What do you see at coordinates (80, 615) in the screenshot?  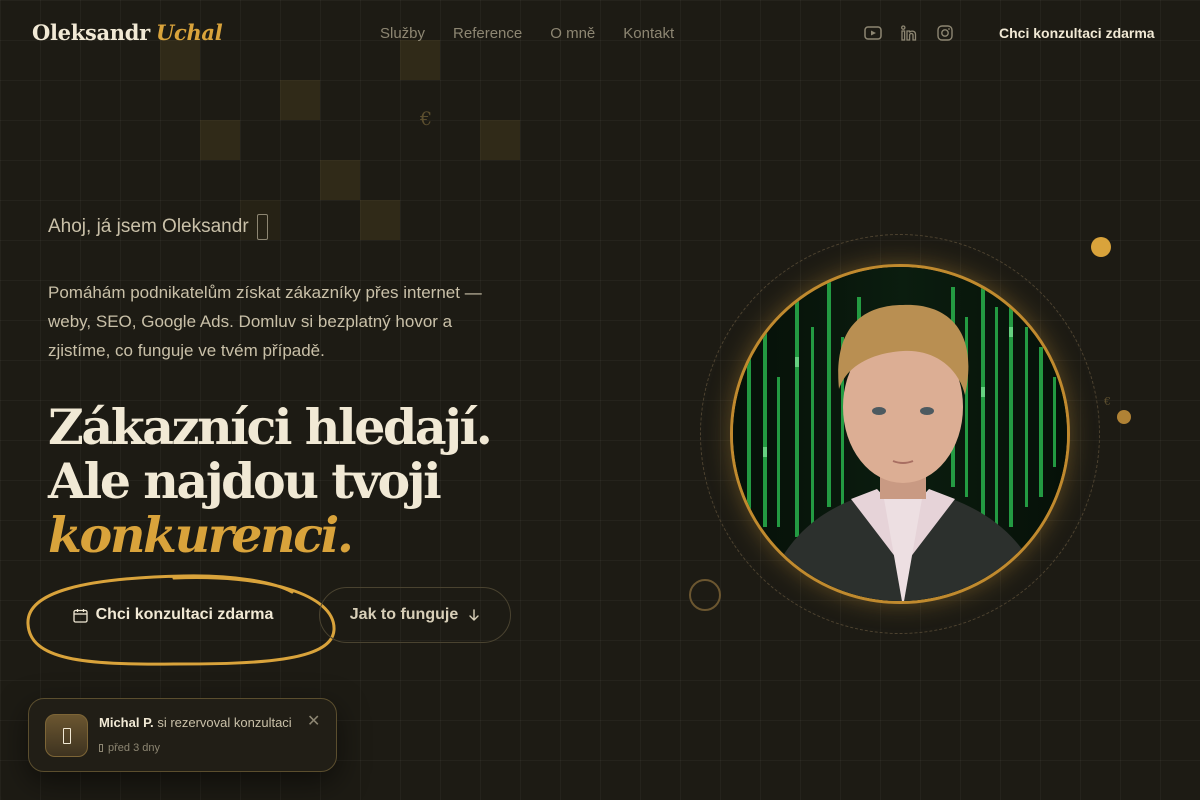 I see `calendar-icon` at bounding box center [80, 615].